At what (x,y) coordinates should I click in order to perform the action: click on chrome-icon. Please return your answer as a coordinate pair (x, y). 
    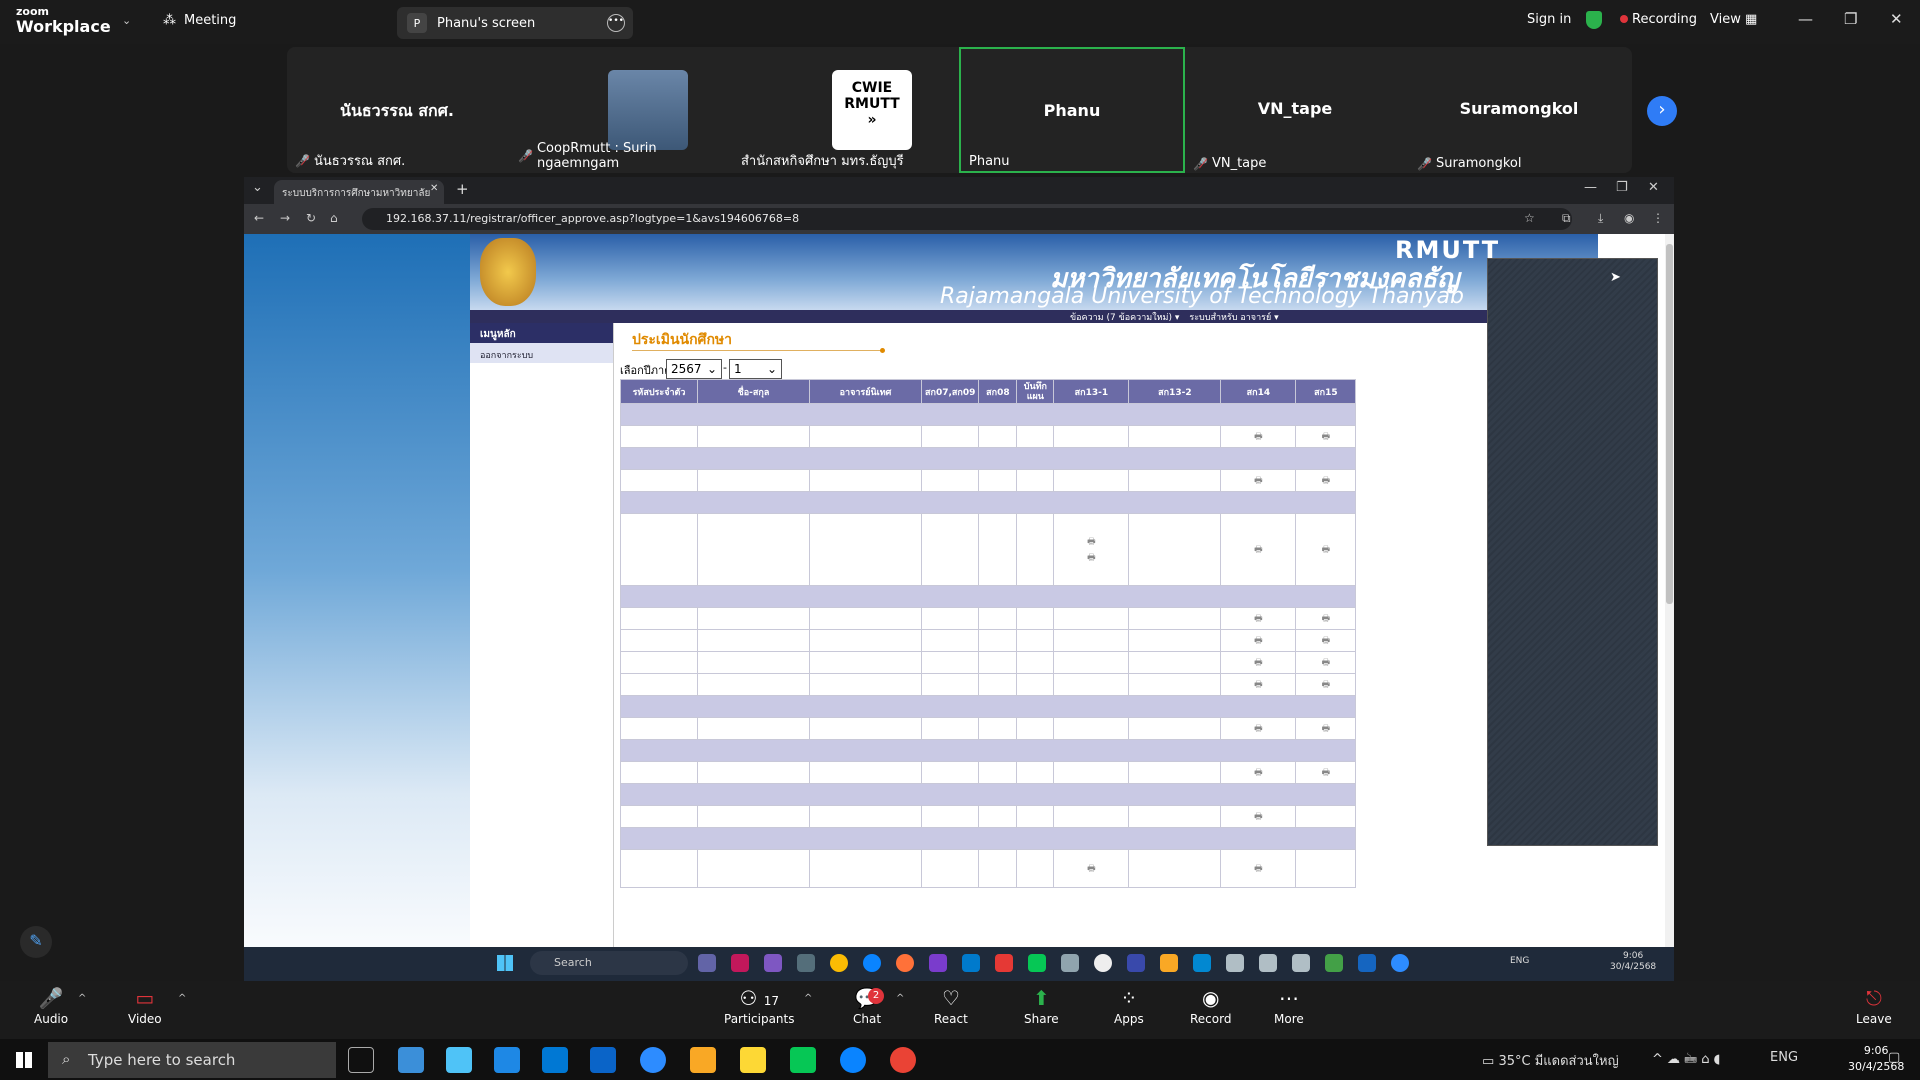
    Looking at the image, I should click on (903, 1060).